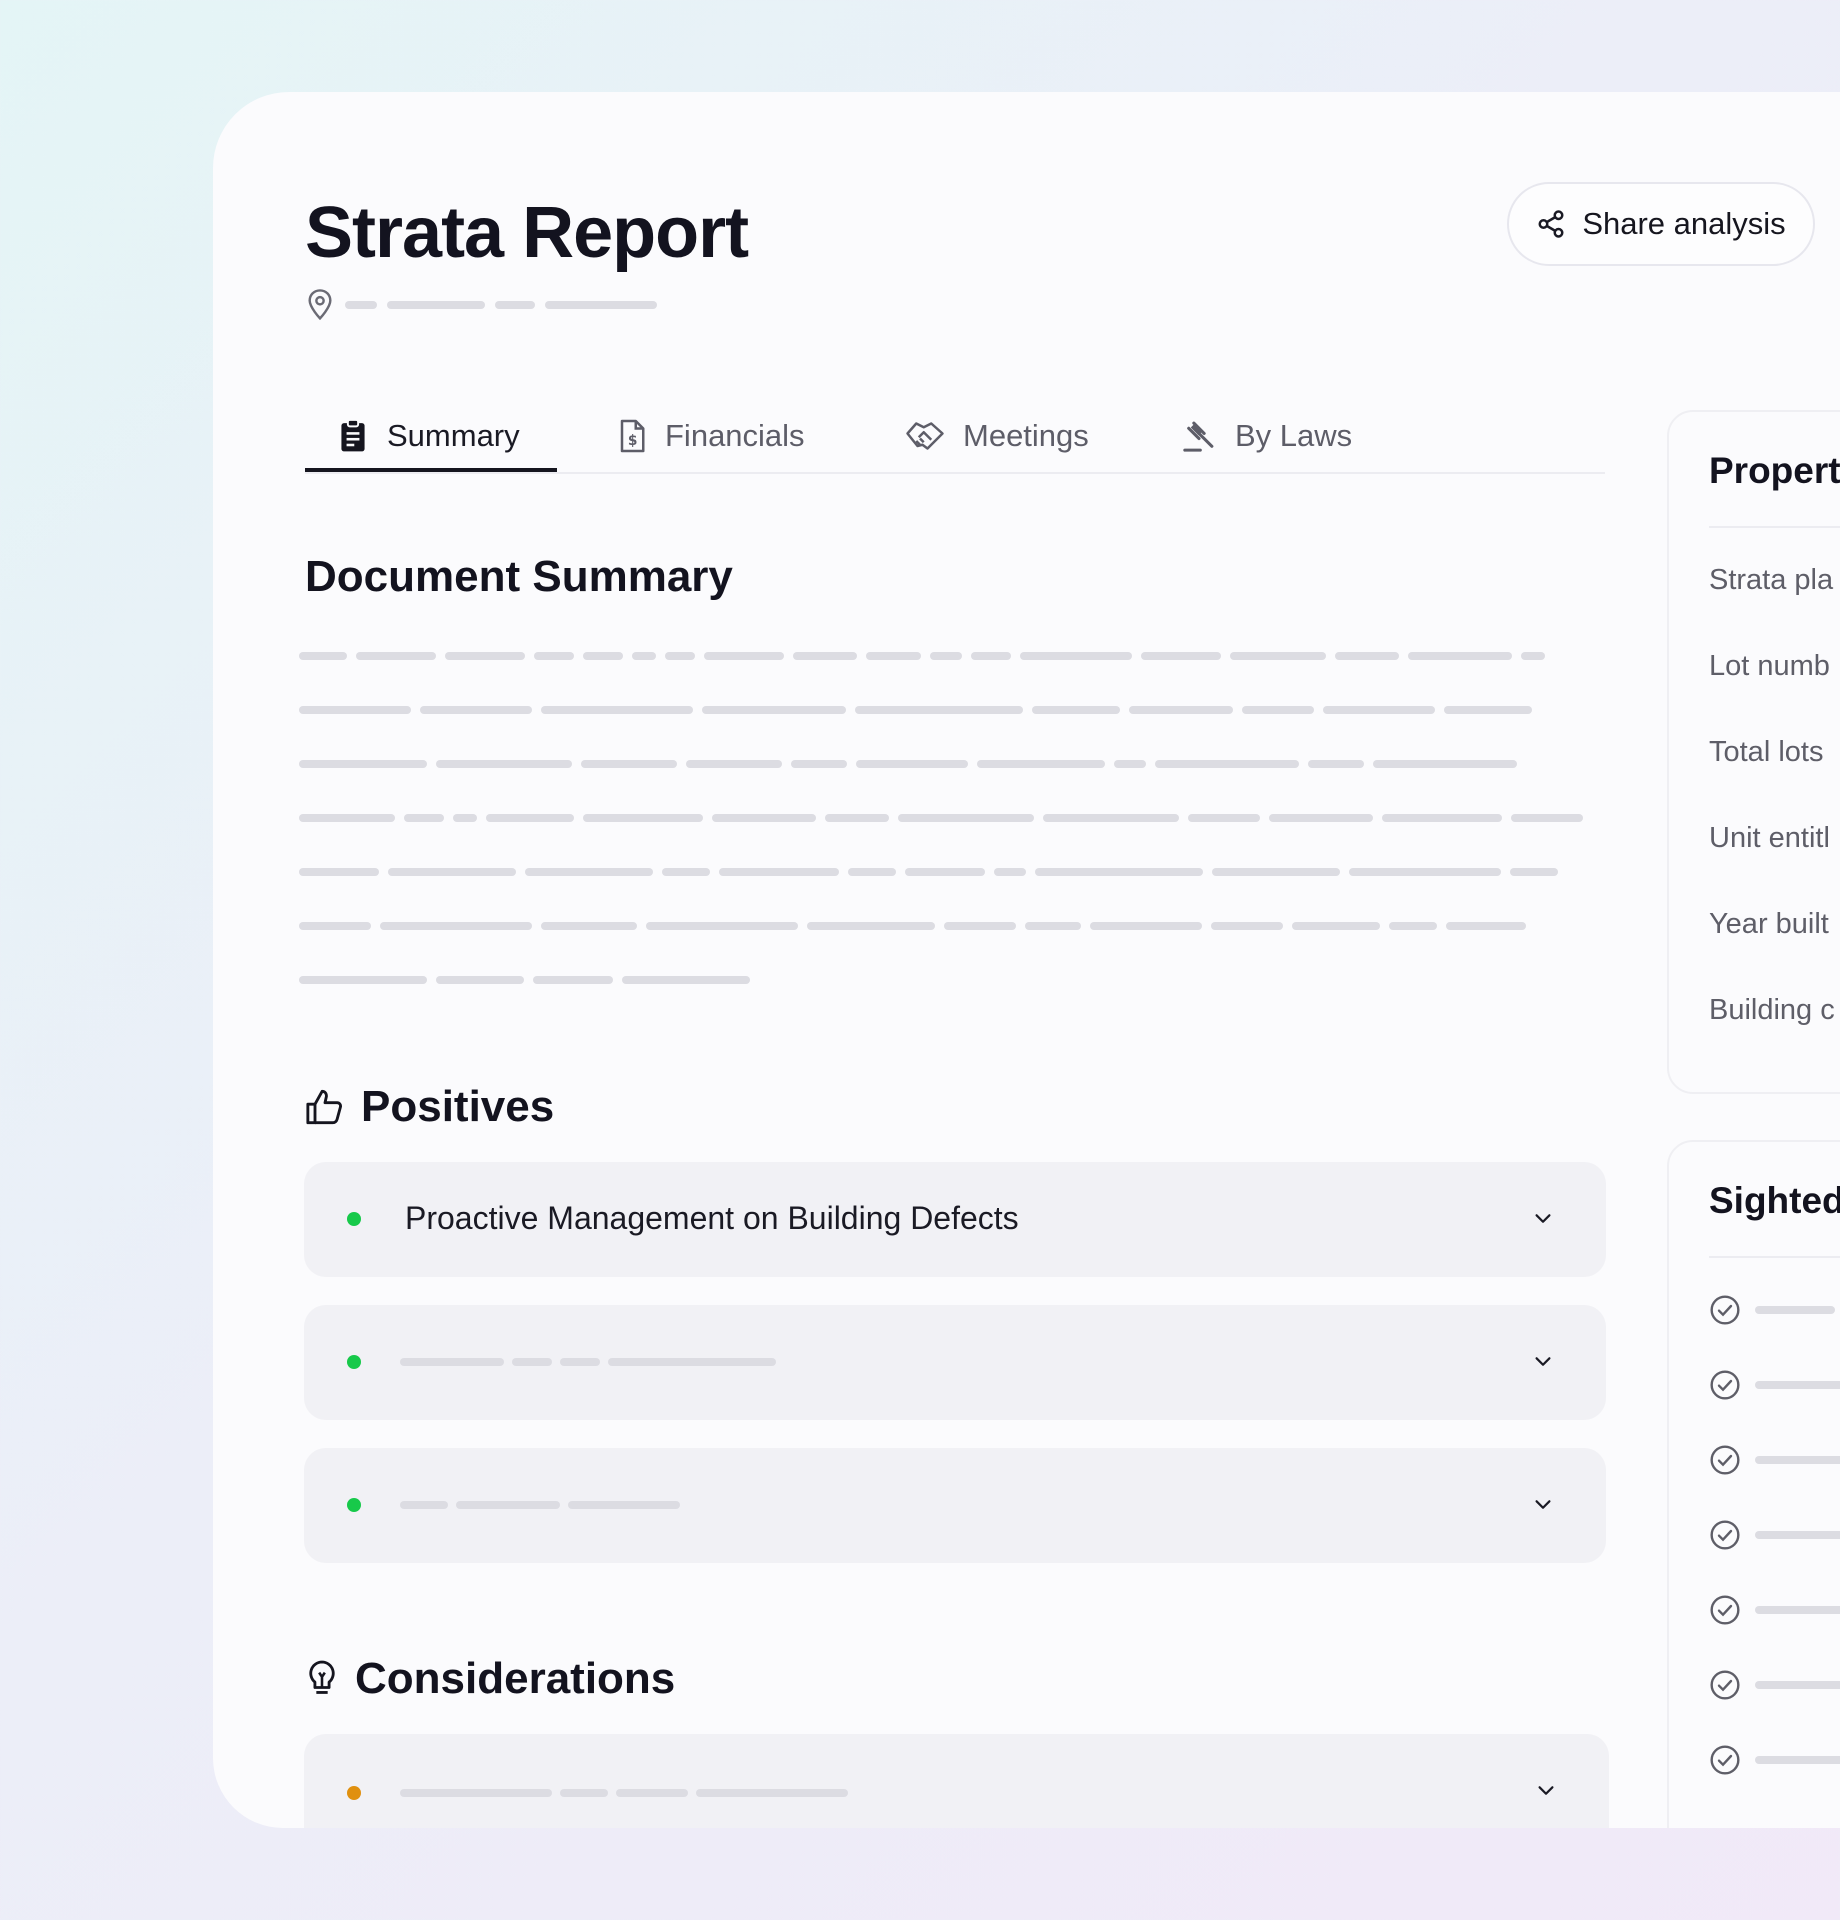 The height and width of the screenshot is (1920, 1840). I want to click on positives-header: Positives, so click(429, 1107).